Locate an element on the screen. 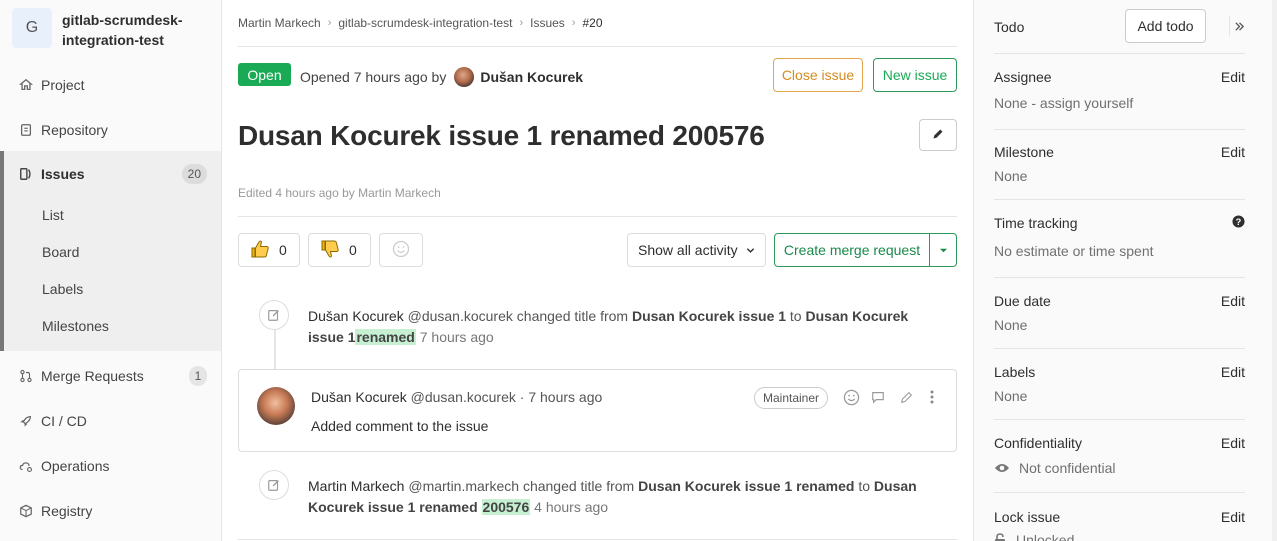 The image size is (1277, 541). milestone-section: Milestone Edit None is located at coordinates (1119, 165).